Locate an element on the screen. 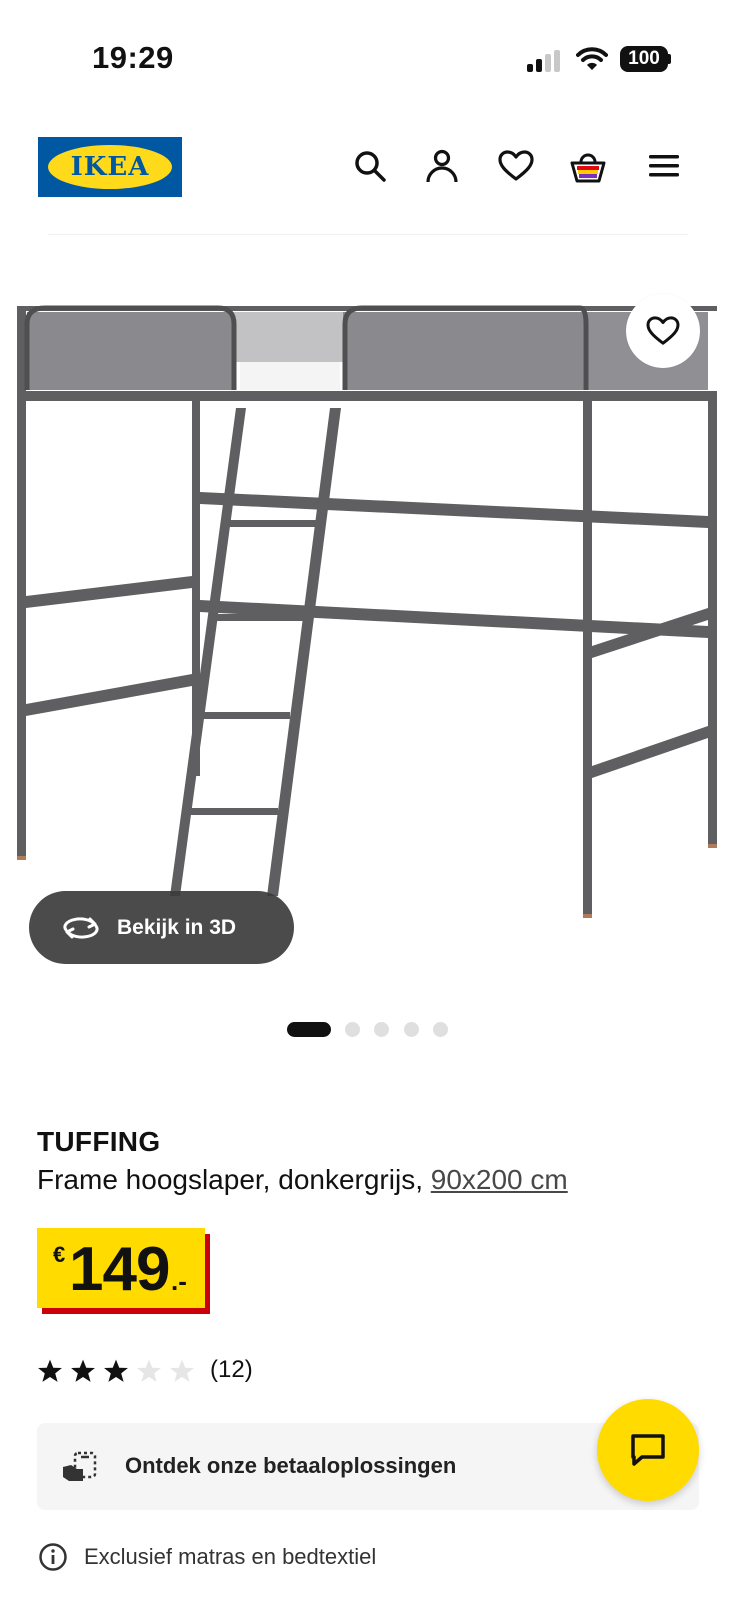 The height and width of the screenshot is (1600, 736). info-icon is located at coordinates (53, 1557).